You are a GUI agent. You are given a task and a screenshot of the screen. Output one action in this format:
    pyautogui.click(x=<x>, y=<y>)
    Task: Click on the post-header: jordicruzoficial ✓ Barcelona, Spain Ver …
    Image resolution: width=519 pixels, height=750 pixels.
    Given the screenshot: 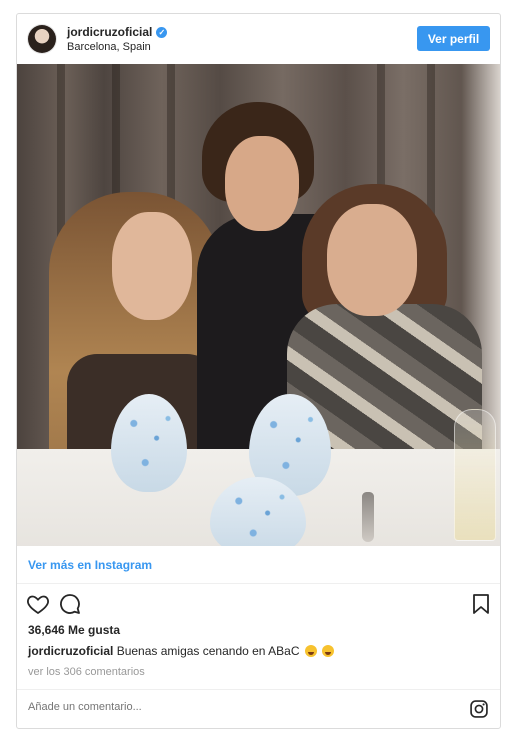 What is the action you would take?
    pyautogui.click(x=258, y=39)
    